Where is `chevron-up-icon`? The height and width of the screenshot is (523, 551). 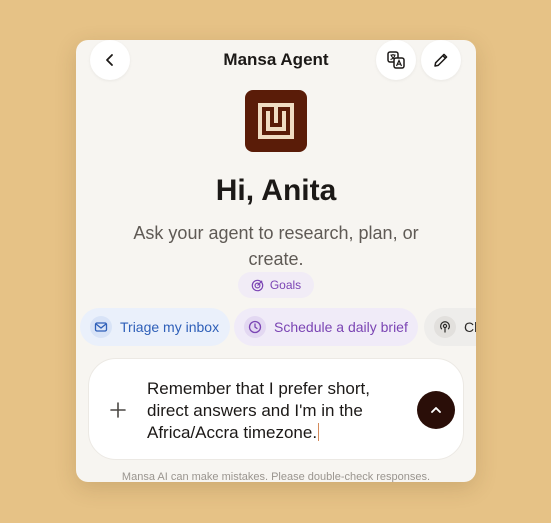
chevron-up-icon is located at coordinates (436, 410).